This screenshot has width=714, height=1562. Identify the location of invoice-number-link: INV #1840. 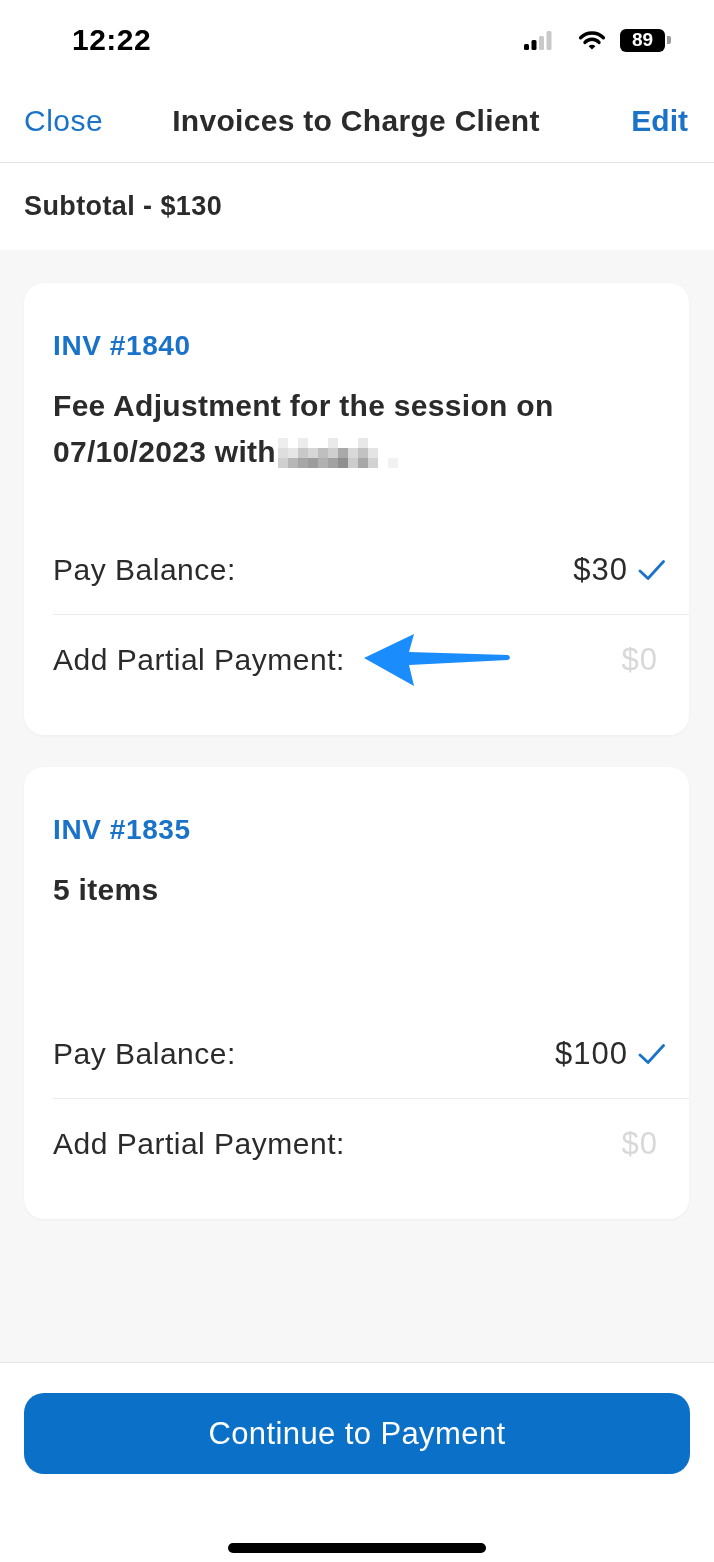
(122, 346).